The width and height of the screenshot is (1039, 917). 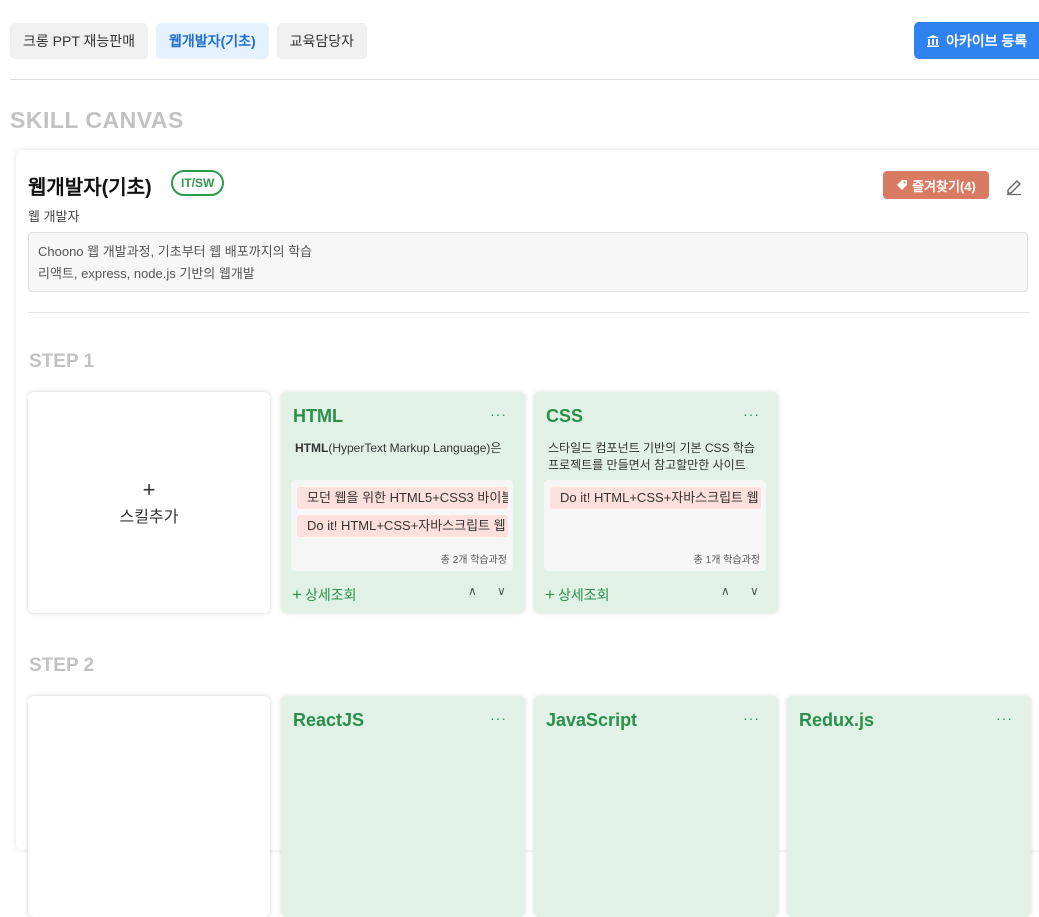 I want to click on tab-web-developer: 웹개발자(기초), so click(x=212, y=41).